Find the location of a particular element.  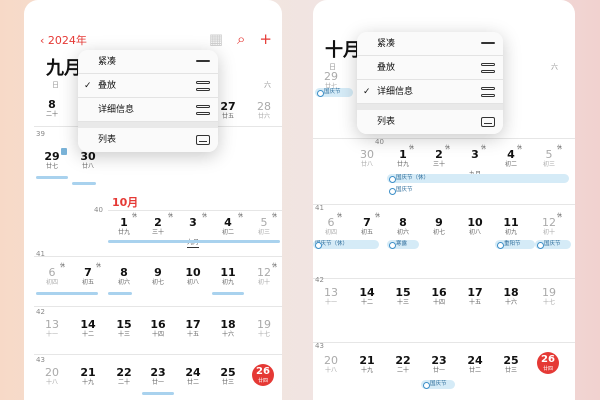

day-cell: 28 廿六 is located at coordinates (264, 110).